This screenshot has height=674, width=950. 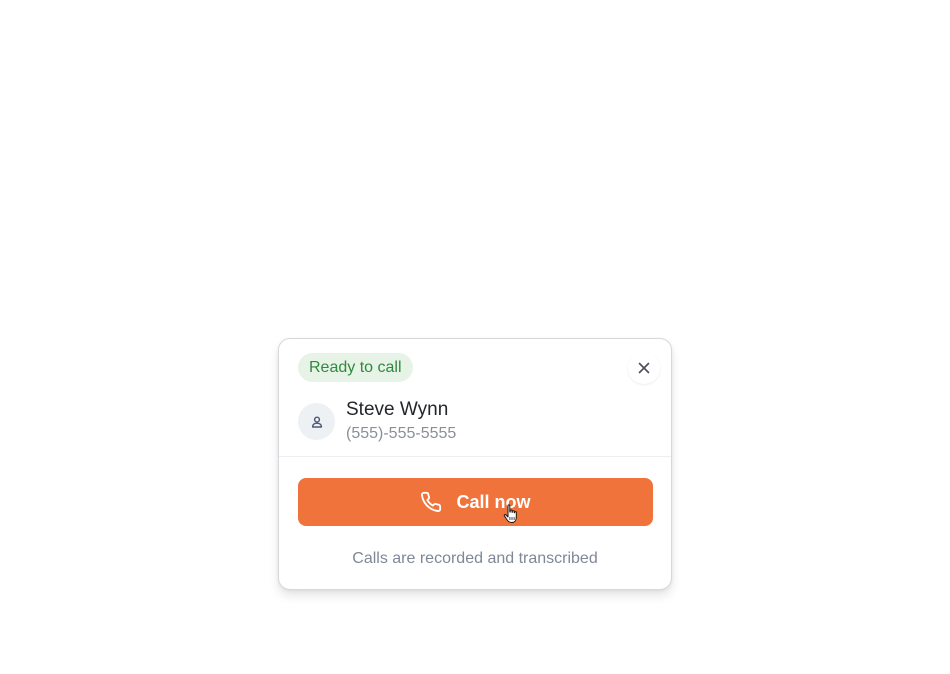 I want to click on footer-note: Calls are recorded and transcribed, so click(x=475, y=558).